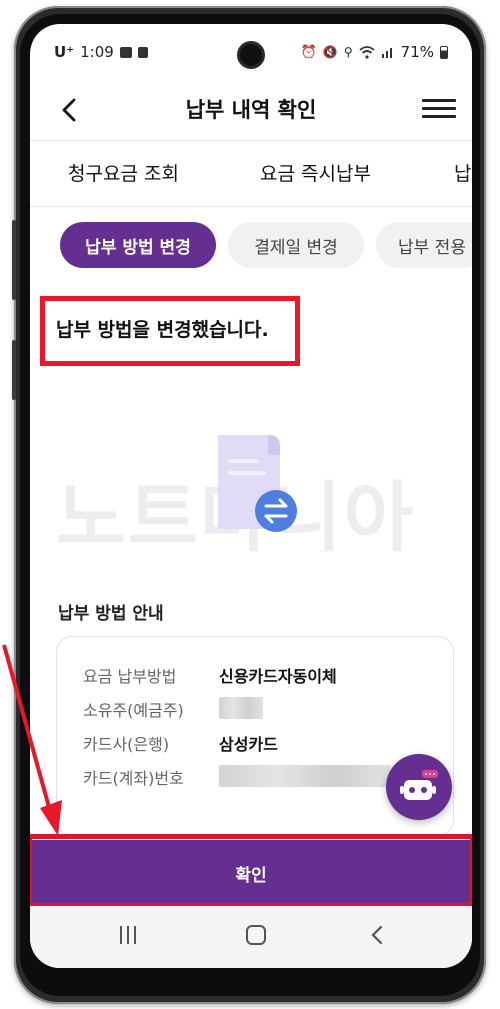 The image size is (500, 1009). I want to click on header: 납부 내역 확인, so click(251, 110).